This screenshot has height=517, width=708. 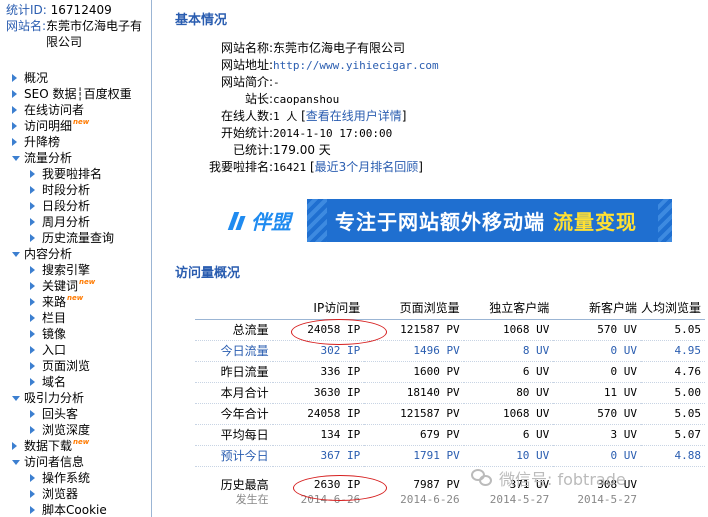 What do you see at coordinates (354, 116) in the screenshot?
I see `info-detail-link: 查看在线用户详情` at bounding box center [354, 116].